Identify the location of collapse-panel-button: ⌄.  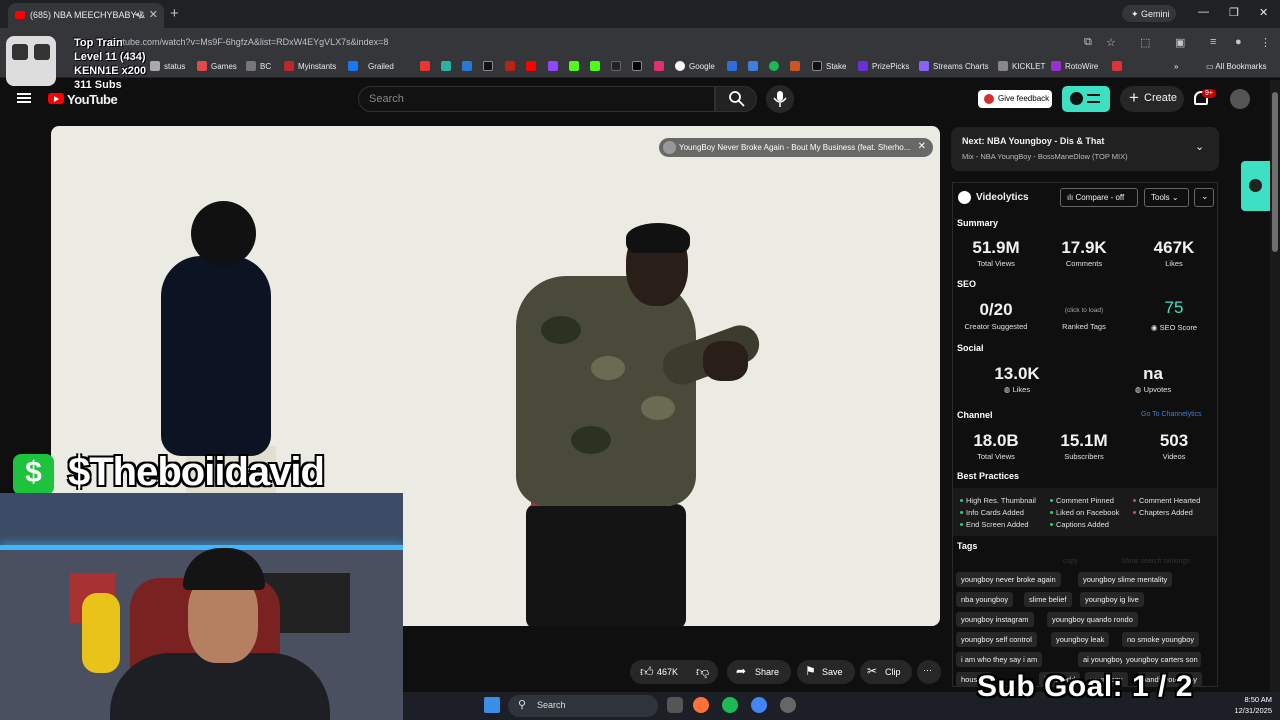
(1204, 197).